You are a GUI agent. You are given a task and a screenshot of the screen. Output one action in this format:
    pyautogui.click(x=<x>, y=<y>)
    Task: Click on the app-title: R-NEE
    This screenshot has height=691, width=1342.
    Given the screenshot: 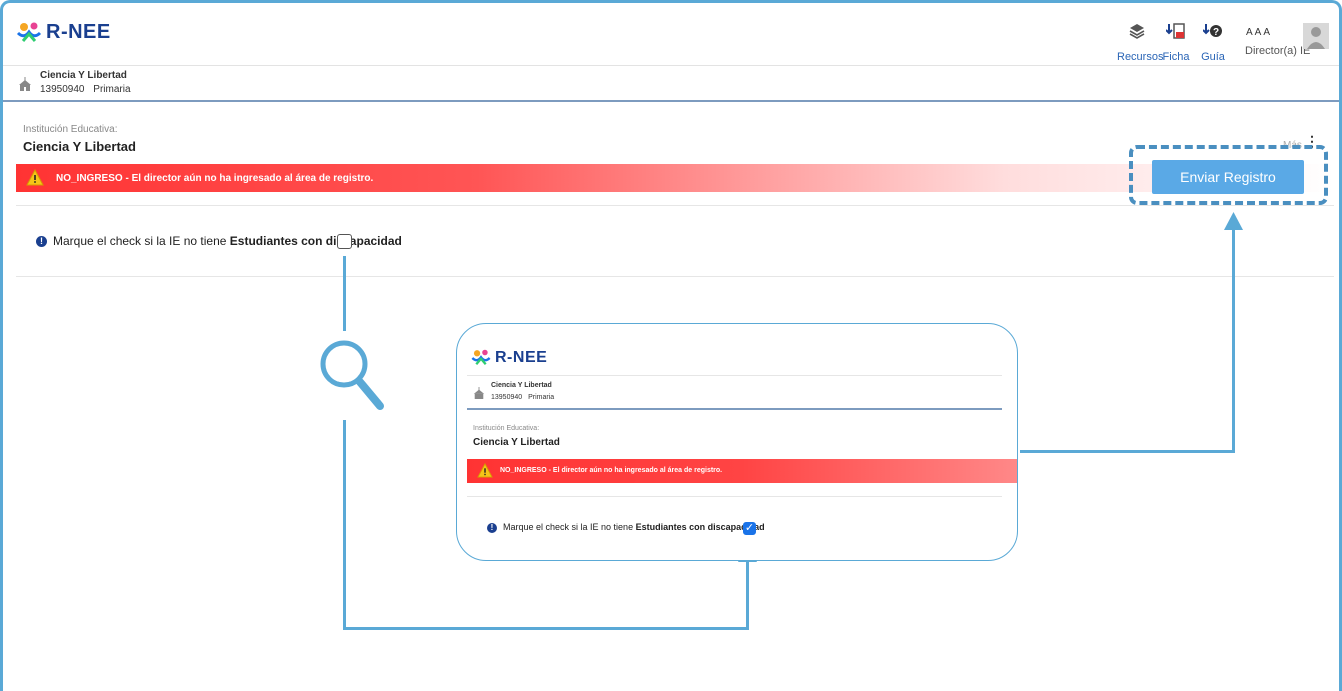 What is the action you would take?
    pyautogui.click(x=78, y=32)
    